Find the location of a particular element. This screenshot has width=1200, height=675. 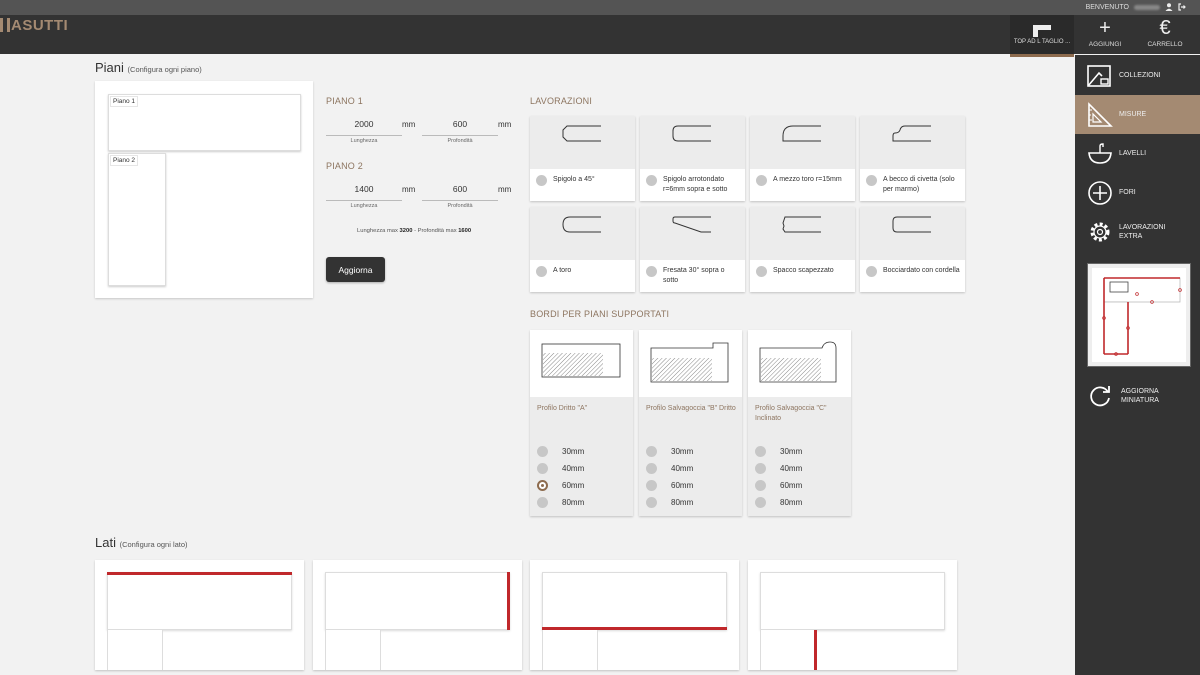

sidebar-item-misure: MISURE is located at coordinates (1137, 114).